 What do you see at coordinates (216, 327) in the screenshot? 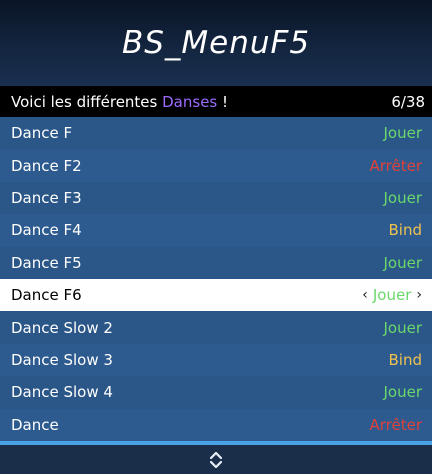
I see `menu-item: Dance Slow 2 Jouer` at bounding box center [216, 327].